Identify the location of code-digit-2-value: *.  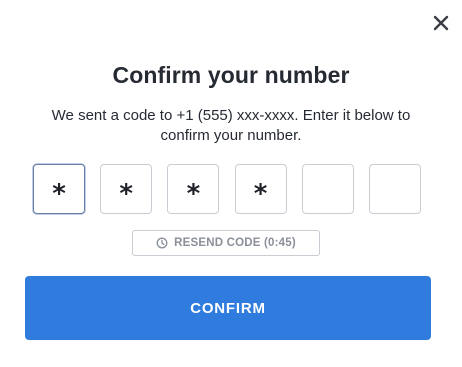
(126, 194).